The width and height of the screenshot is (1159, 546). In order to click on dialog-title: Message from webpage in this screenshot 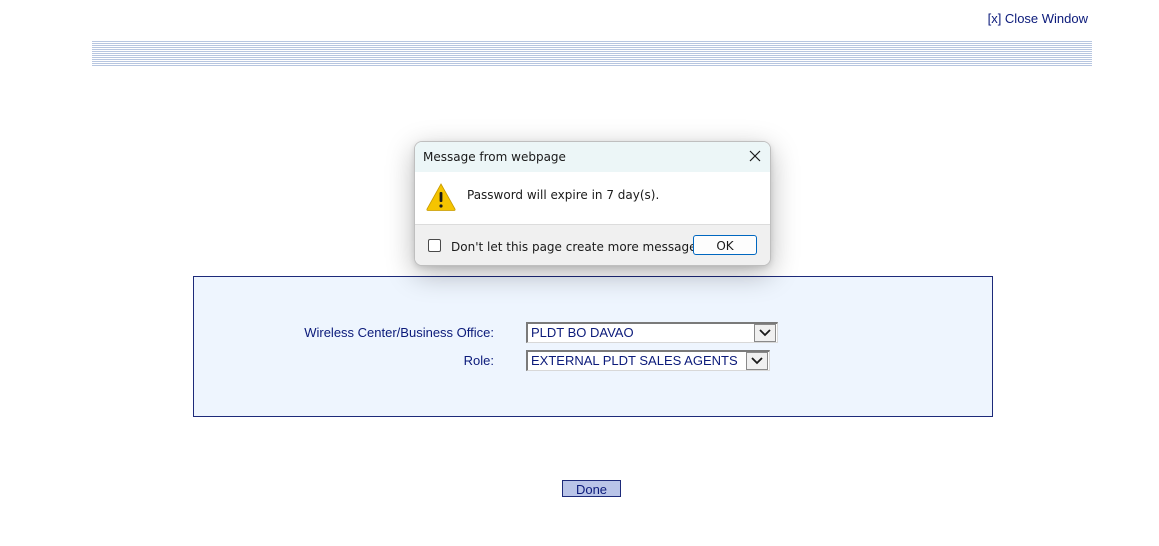, I will do `click(494, 157)`.